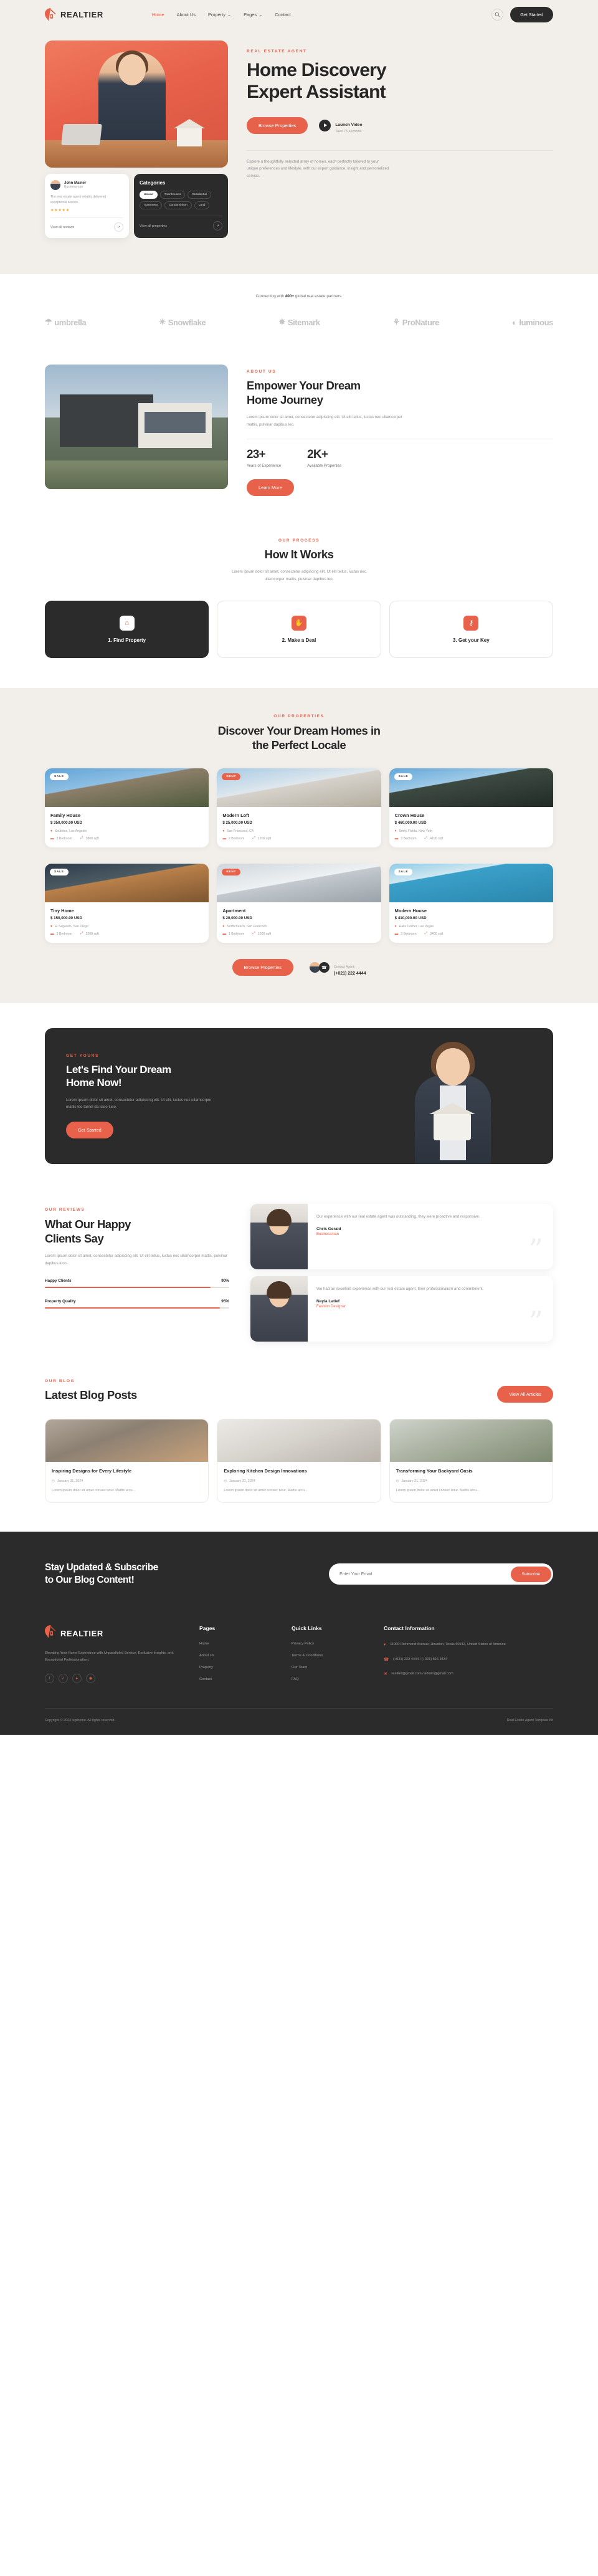  I want to click on process-eyebrow: OUR PROCESS, so click(299, 540).